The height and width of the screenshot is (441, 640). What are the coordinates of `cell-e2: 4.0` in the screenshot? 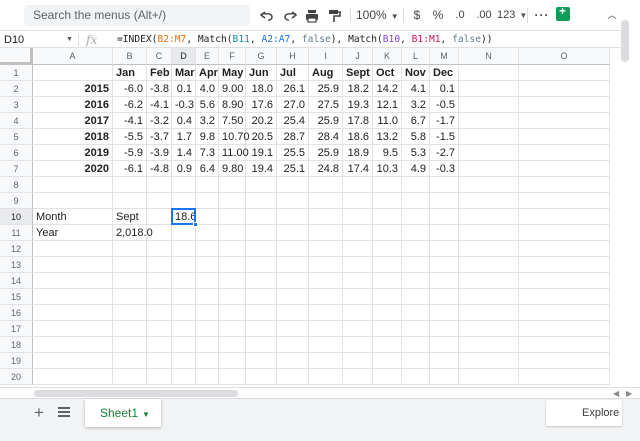 It's located at (207, 89).